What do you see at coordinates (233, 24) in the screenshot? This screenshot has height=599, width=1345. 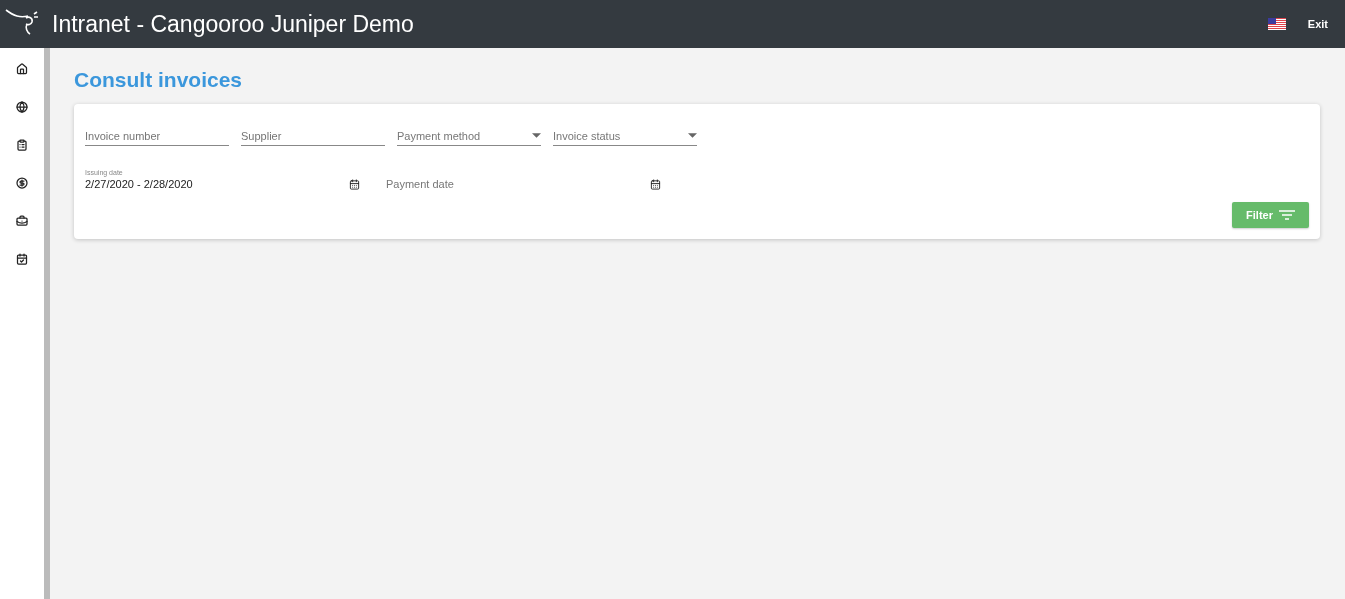 I see `app-title: Intranet - Cangooroo Juniper Demo` at bounding box center [233, 24].